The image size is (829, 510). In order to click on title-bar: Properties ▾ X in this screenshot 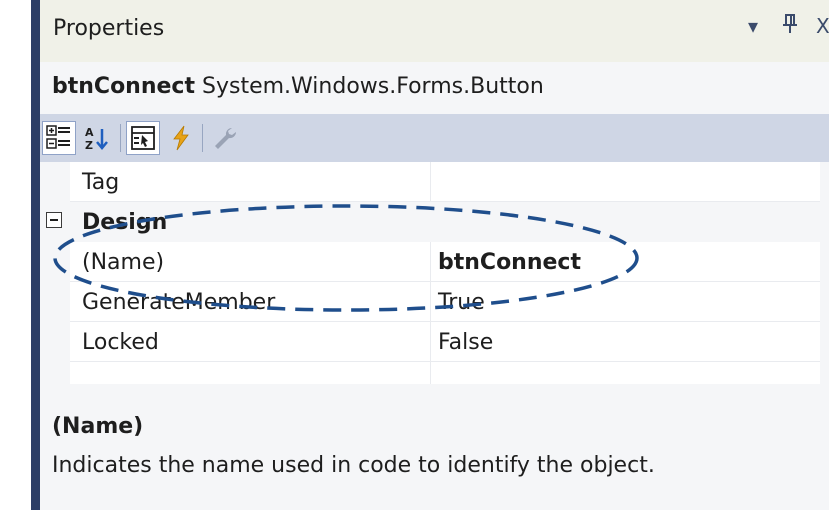, I will do `click(434, 31)`.